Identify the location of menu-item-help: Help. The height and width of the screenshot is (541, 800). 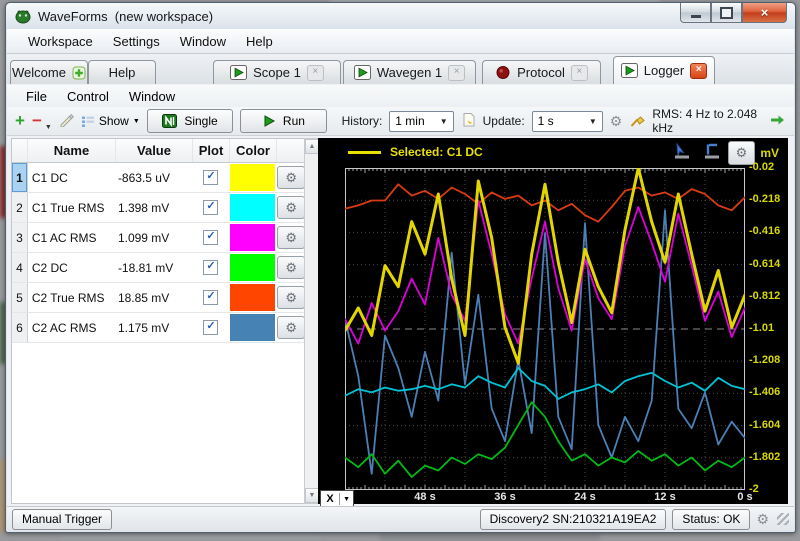
(259, 41).